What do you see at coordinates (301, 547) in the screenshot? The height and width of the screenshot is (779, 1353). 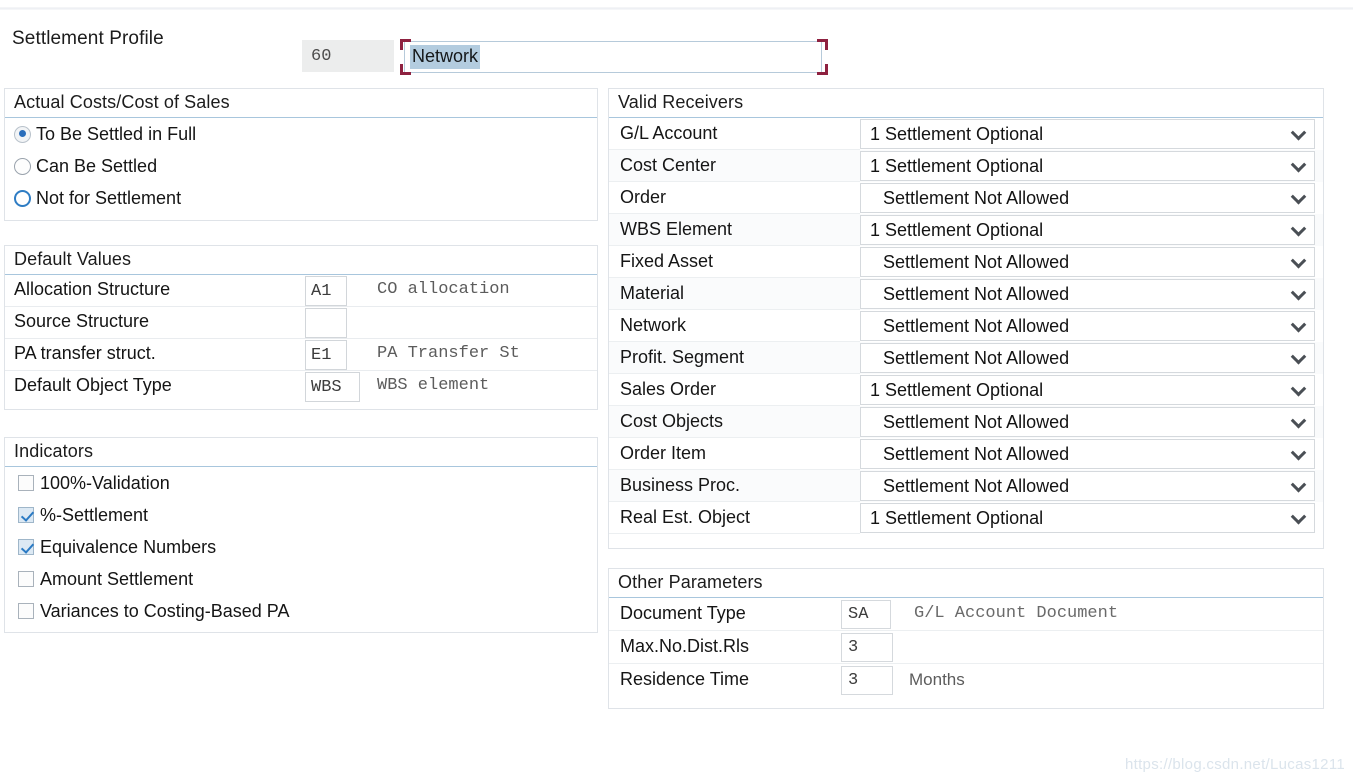 I see `checkbox-row-equivalence-numbers: Equivalence Numbers` at bounding box center [301, 547].